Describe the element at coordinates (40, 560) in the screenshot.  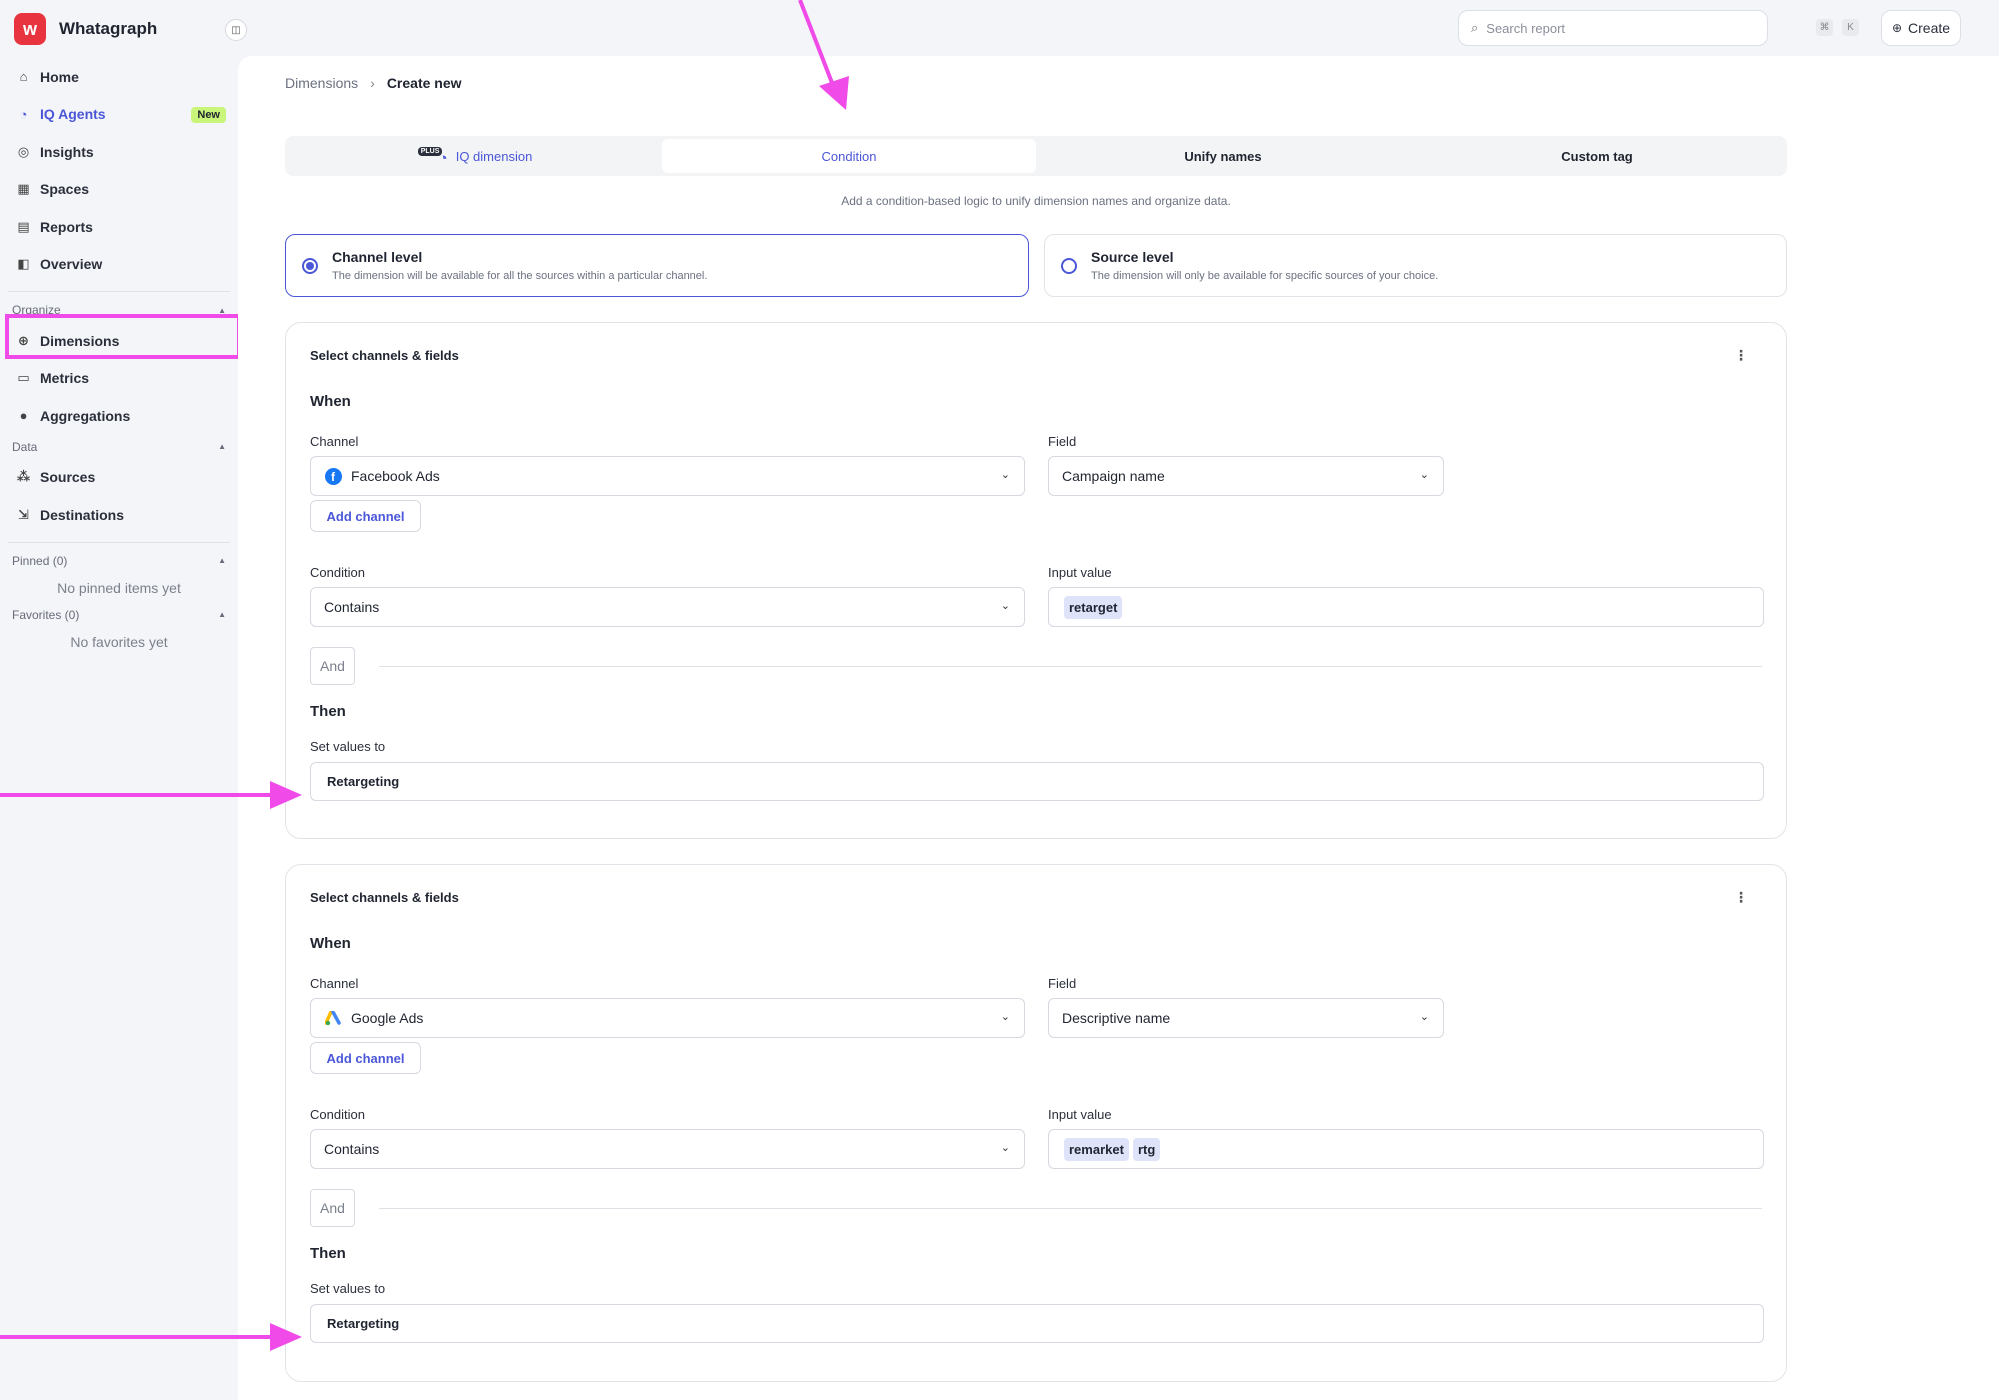
I see `section-title: Pinned (0)` at that location.